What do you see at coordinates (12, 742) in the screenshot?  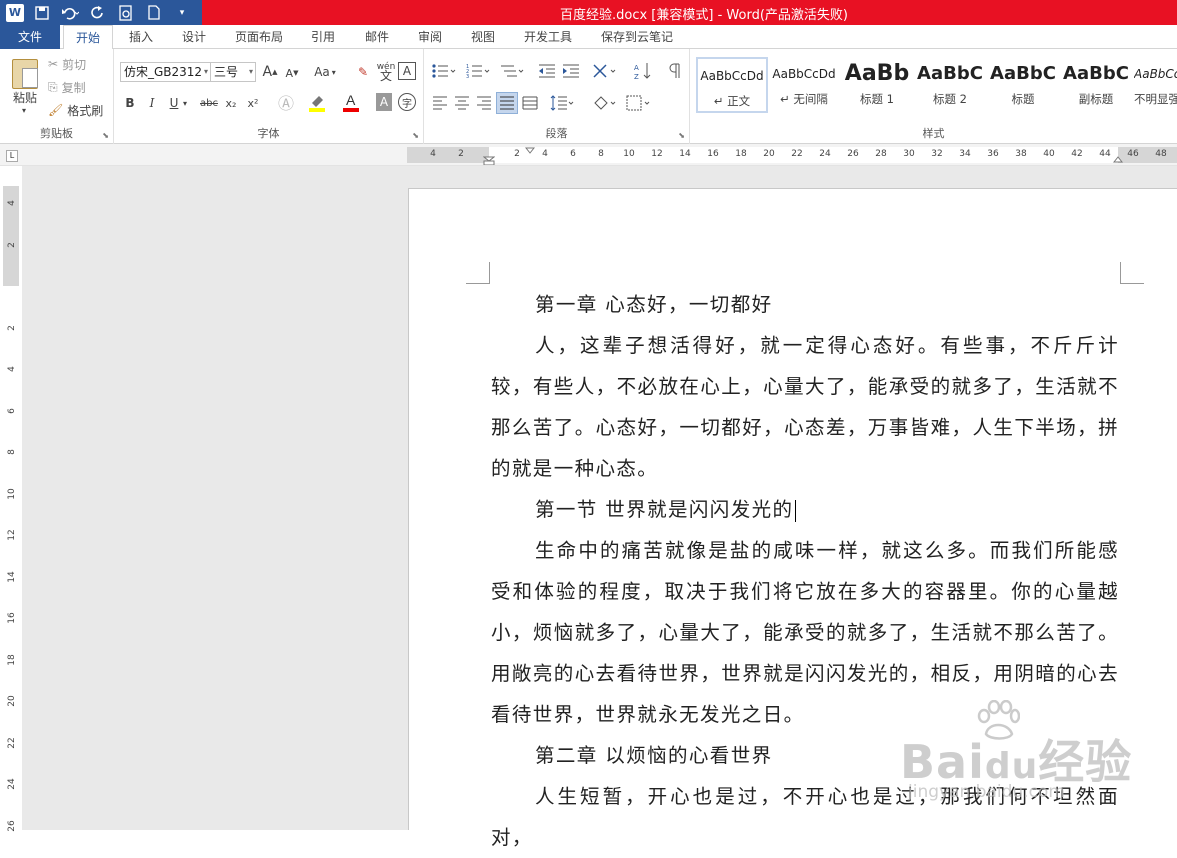 I see `vertical-ruler-number: 22` at bounding box center [12, 742].